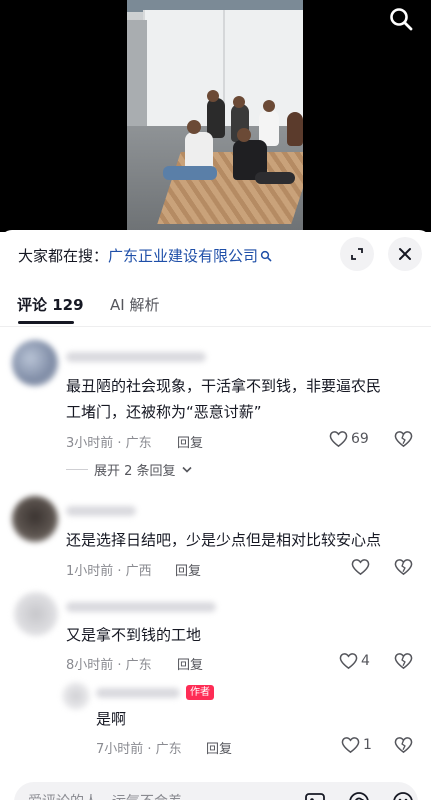 This screenshot has width=431, height=800. I want to click on divider, so click(215, 326).